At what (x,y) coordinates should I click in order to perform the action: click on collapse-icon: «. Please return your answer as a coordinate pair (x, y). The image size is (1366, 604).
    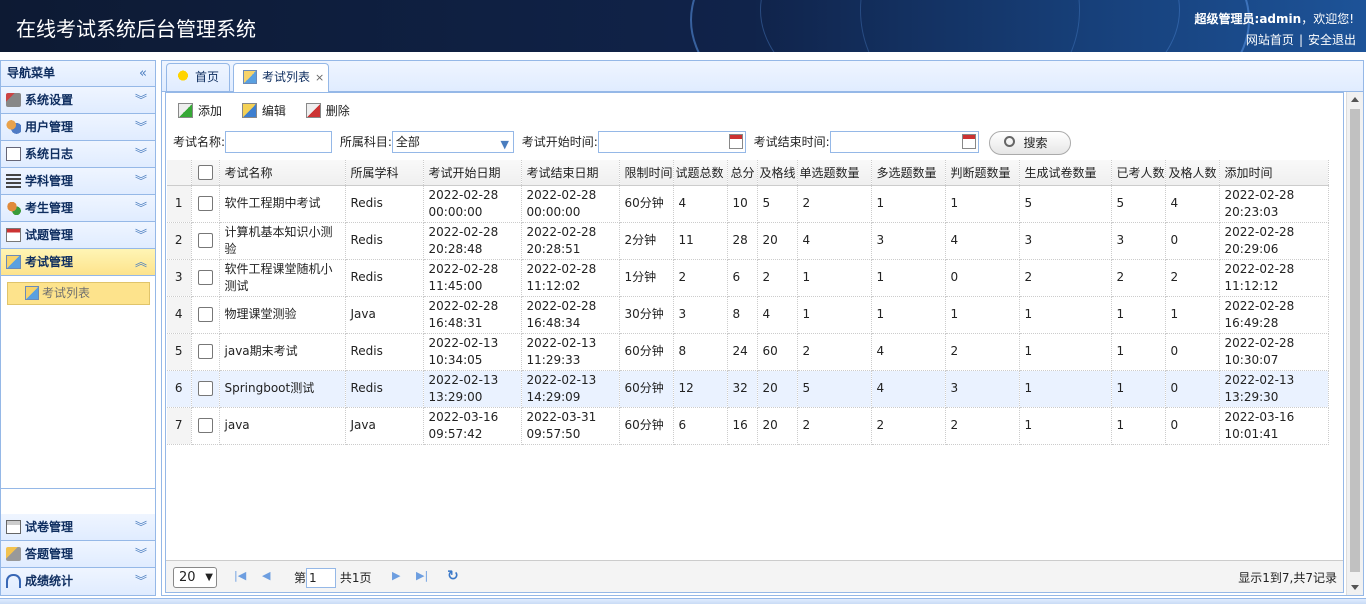
    Looking at the image, I should click on (143, 73).